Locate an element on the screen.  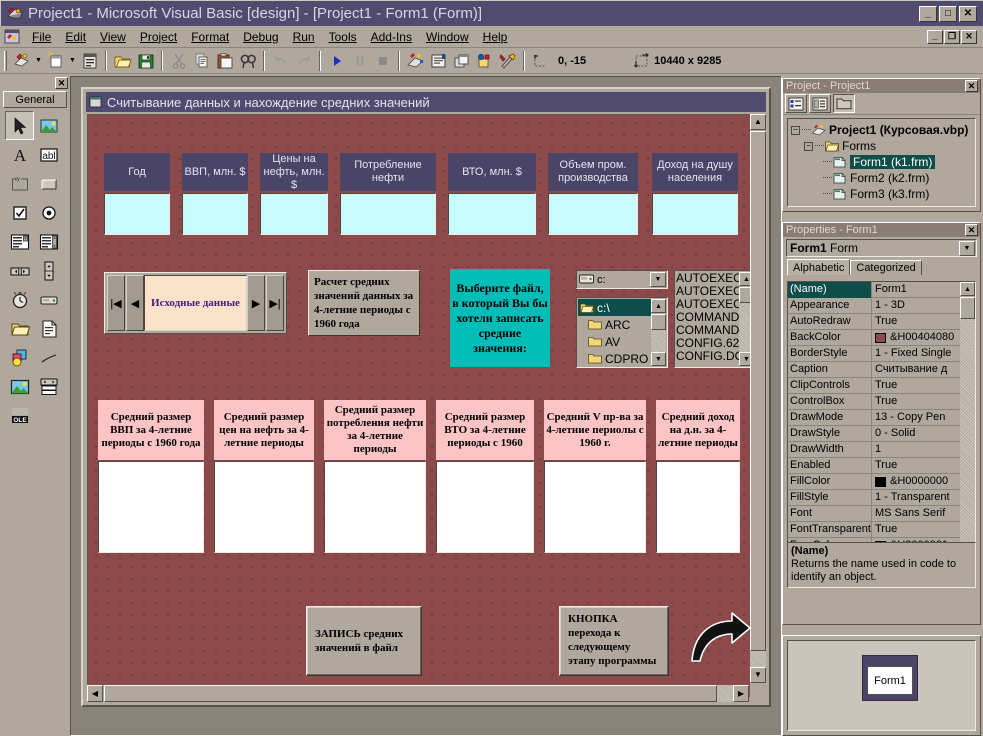
menu-editor-icon is located at coordinates (89, 61).